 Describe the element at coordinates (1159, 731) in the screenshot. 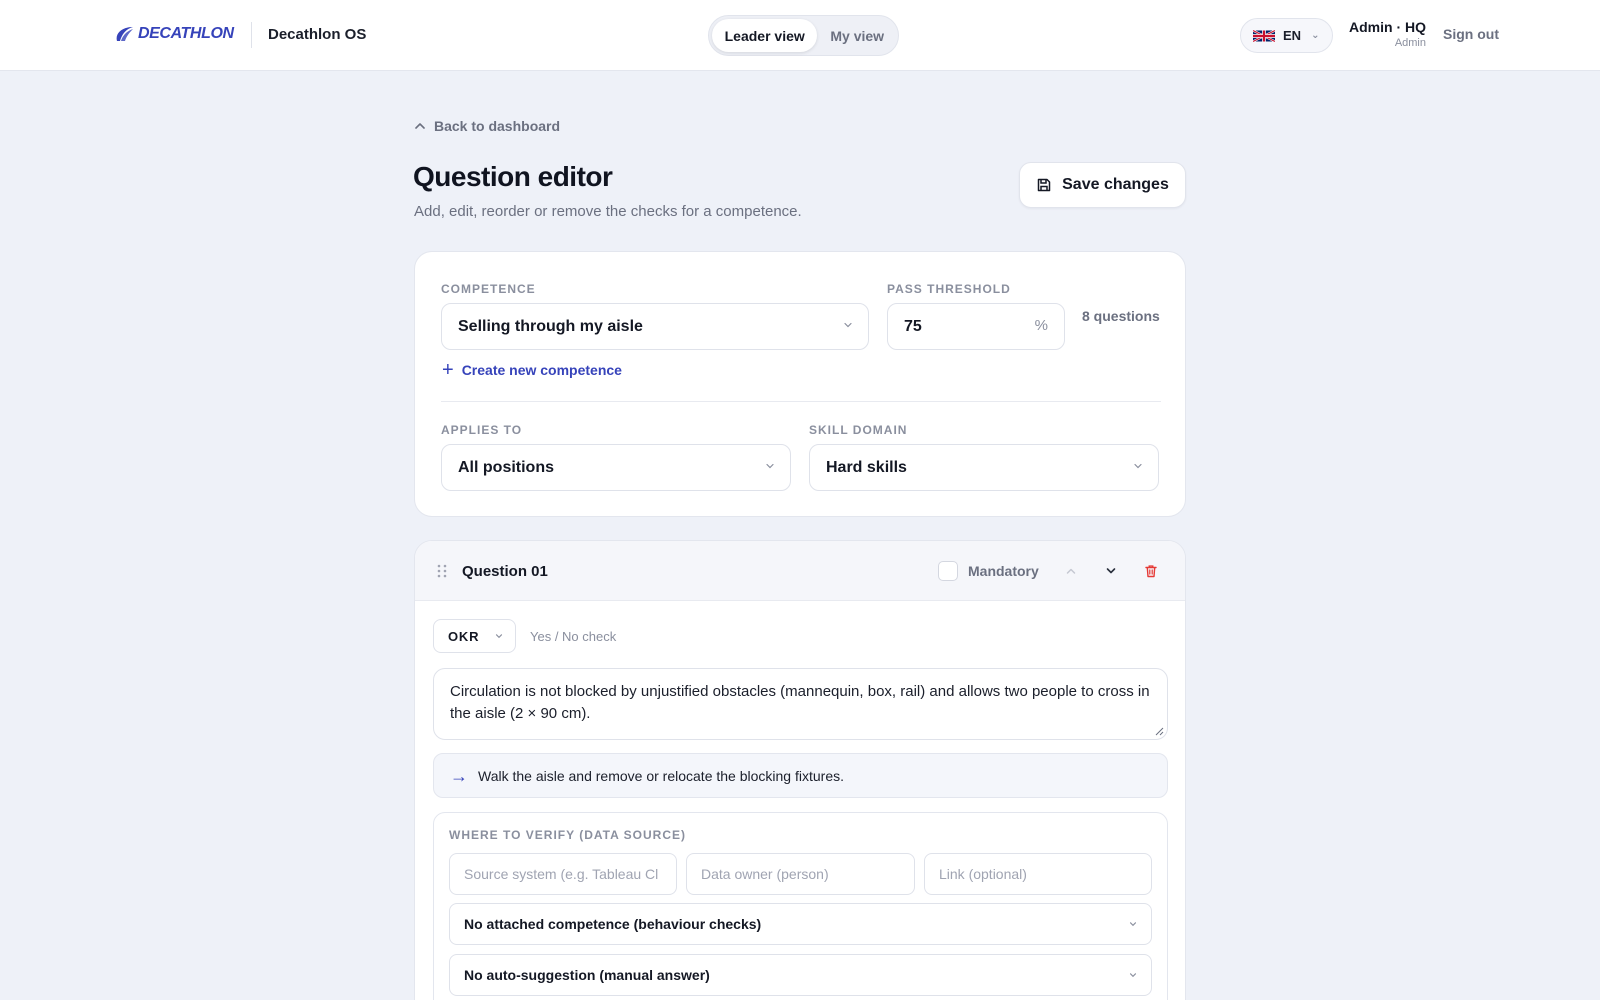

I see `resize-handle-icon` at that location.